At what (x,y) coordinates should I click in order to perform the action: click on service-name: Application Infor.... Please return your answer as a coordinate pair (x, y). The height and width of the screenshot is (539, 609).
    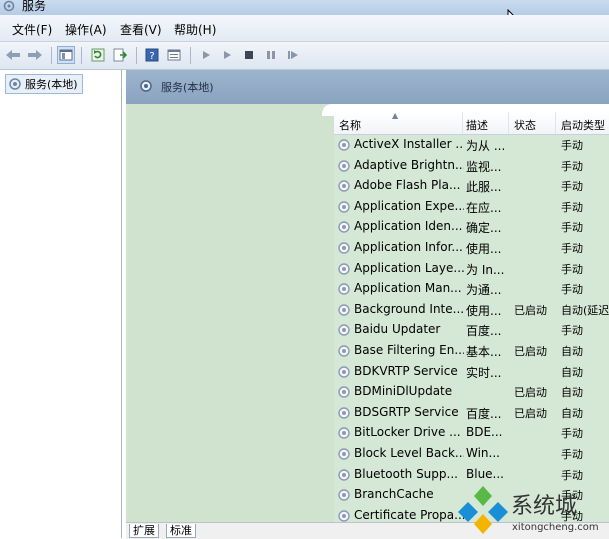
    Looking at the image, I should click on (408, 247).